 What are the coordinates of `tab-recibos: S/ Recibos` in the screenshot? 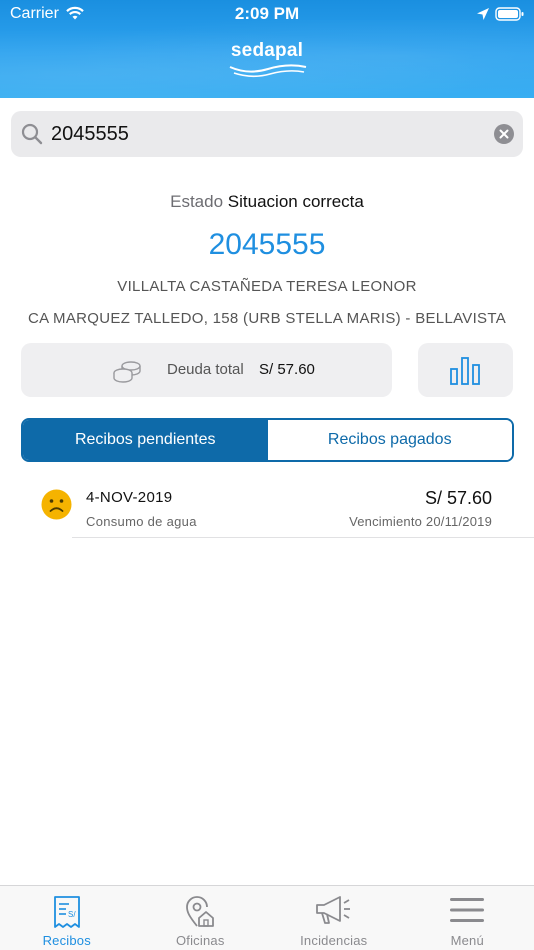 It's located at (67, 918).